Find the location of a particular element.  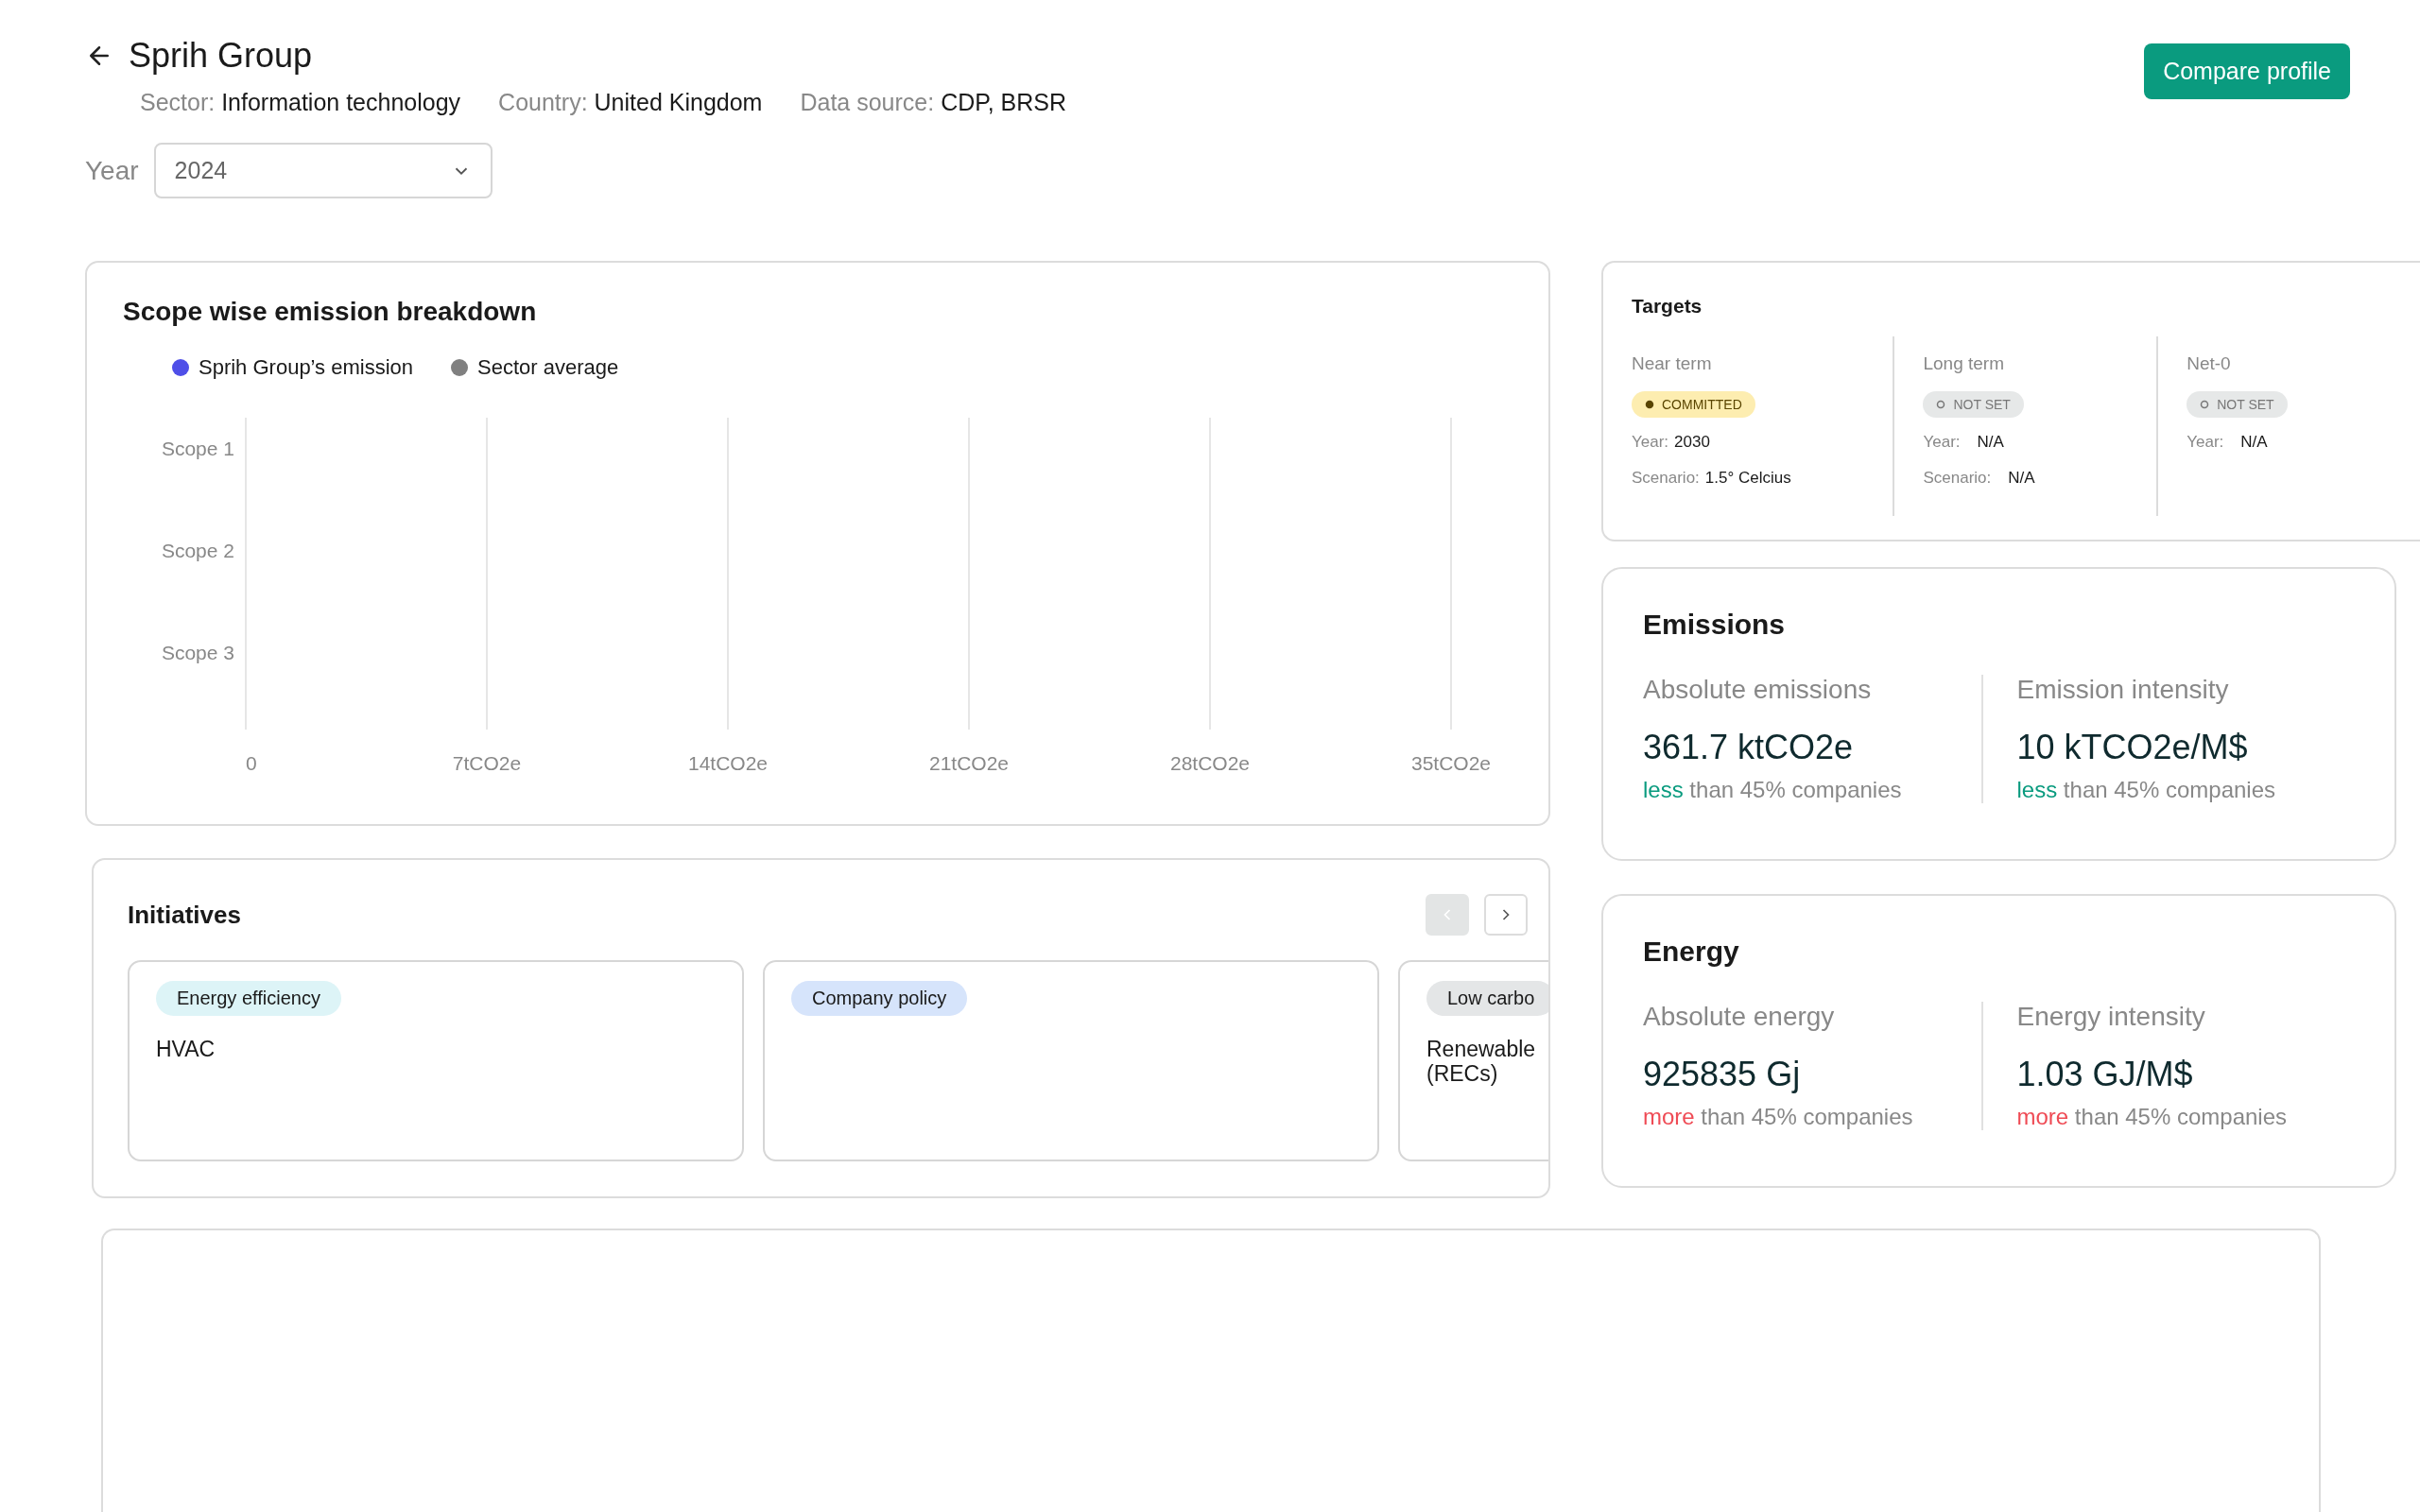

target-term-label: Net-0 is located at coordinates (2209, 363).